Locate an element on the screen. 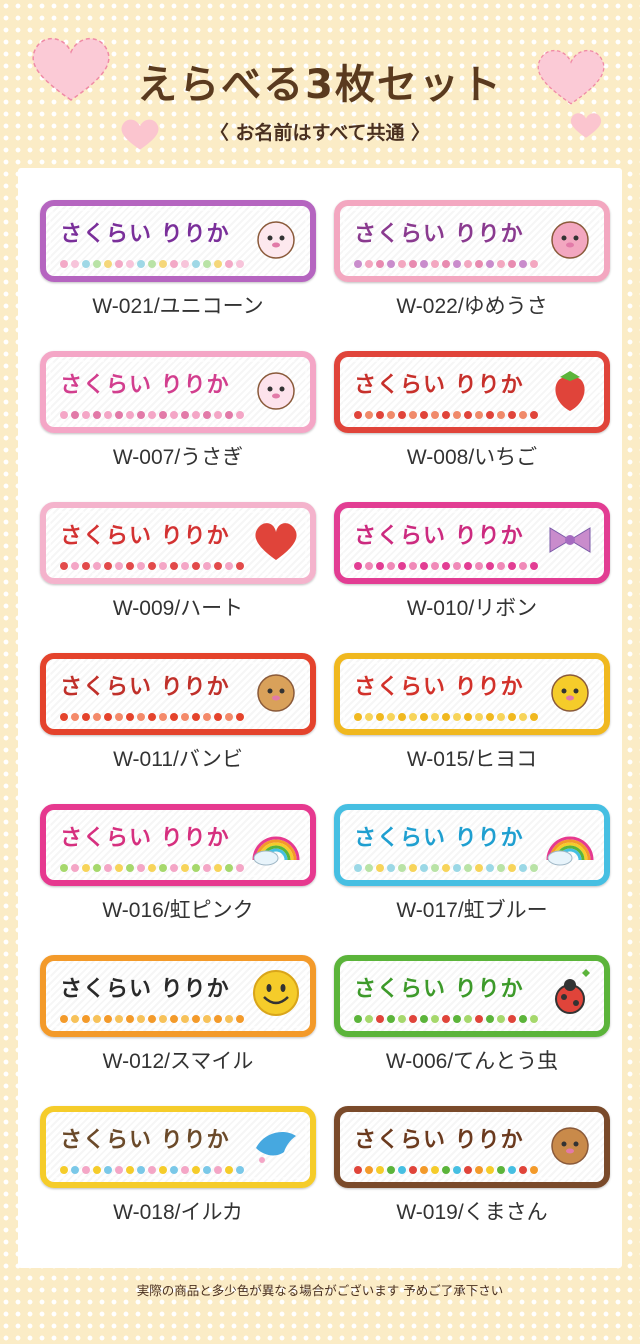  patch-item: さくらい りりか W-019/くまさん is located at coordinates (472, 1166).